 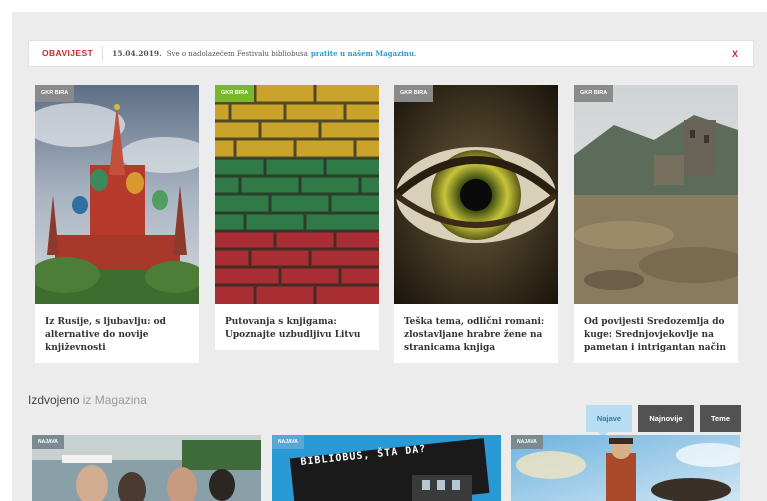 What do you see at coordinates (113, 400) in the screenshot?
I see `section-title-muted: iz Magazina` at bounding box center [113, 400].